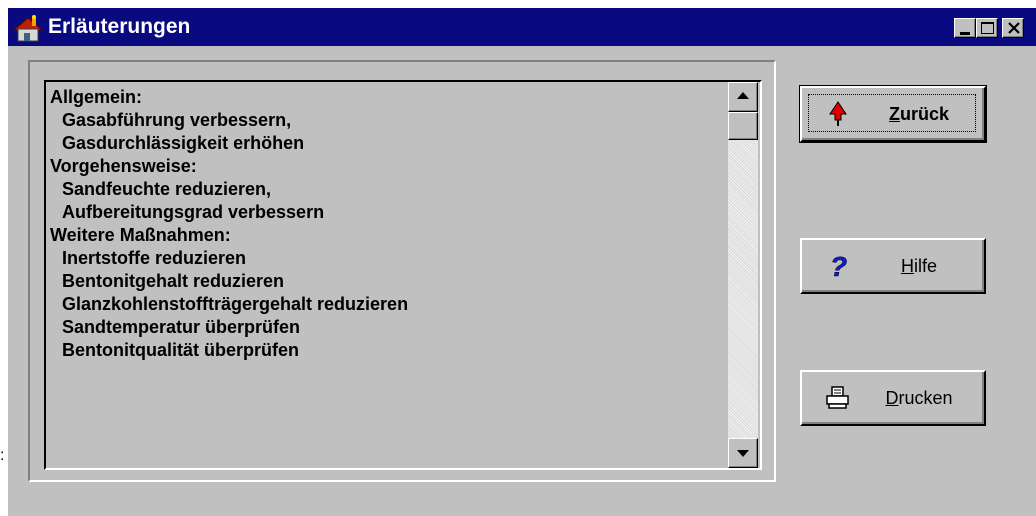 The image size is (1036, 516). I want to click on list-line: Sandtemperatur überprüfen, so click(181, 327).